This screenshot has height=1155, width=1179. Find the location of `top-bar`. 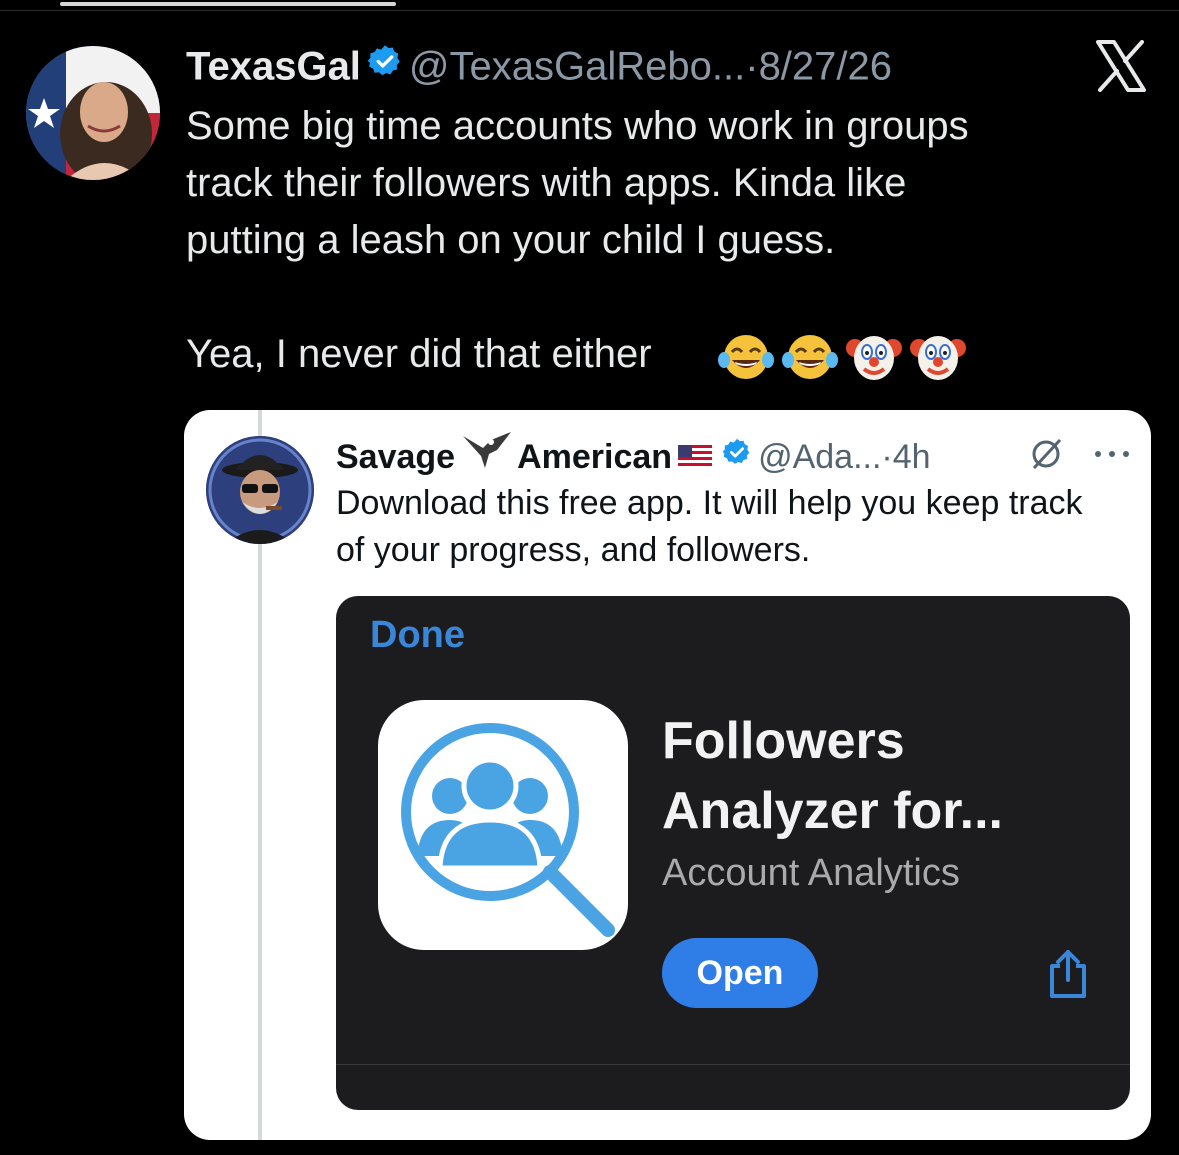

top-bar is located at coordinates (589, 5).